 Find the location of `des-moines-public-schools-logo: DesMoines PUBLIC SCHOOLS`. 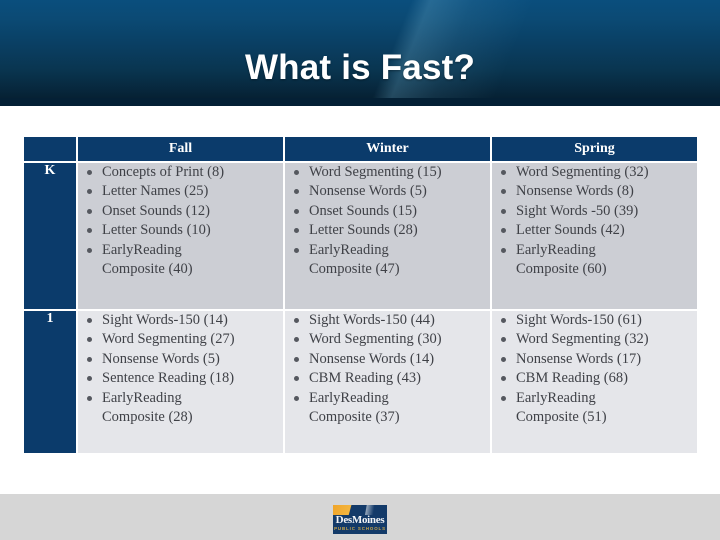

des-moines-public-schools-logo: DesMoines PUBLIC SCHOOLS is located at coordinates (360, 519).